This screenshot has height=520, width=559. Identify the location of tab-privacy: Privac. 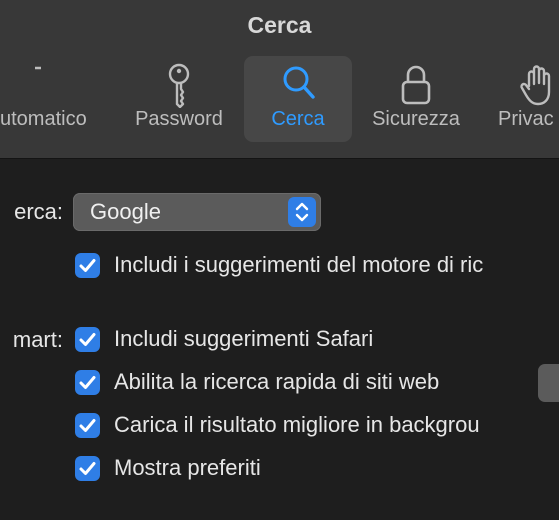
(526, 99).